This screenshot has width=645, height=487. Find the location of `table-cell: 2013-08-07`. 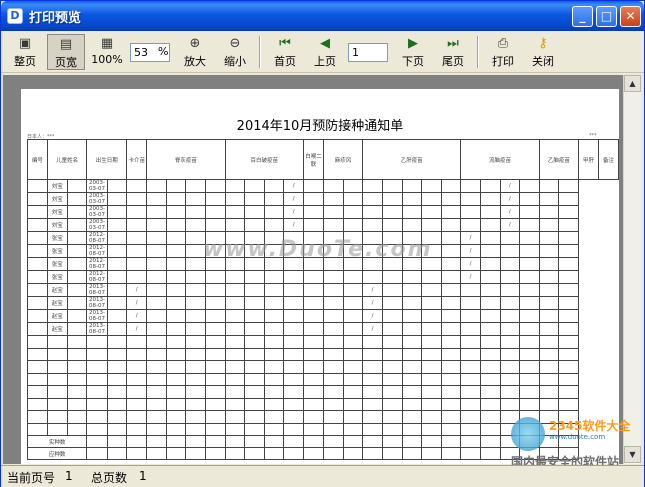

table-cell: 2013-08-07 is located at coordinates (97, 316).